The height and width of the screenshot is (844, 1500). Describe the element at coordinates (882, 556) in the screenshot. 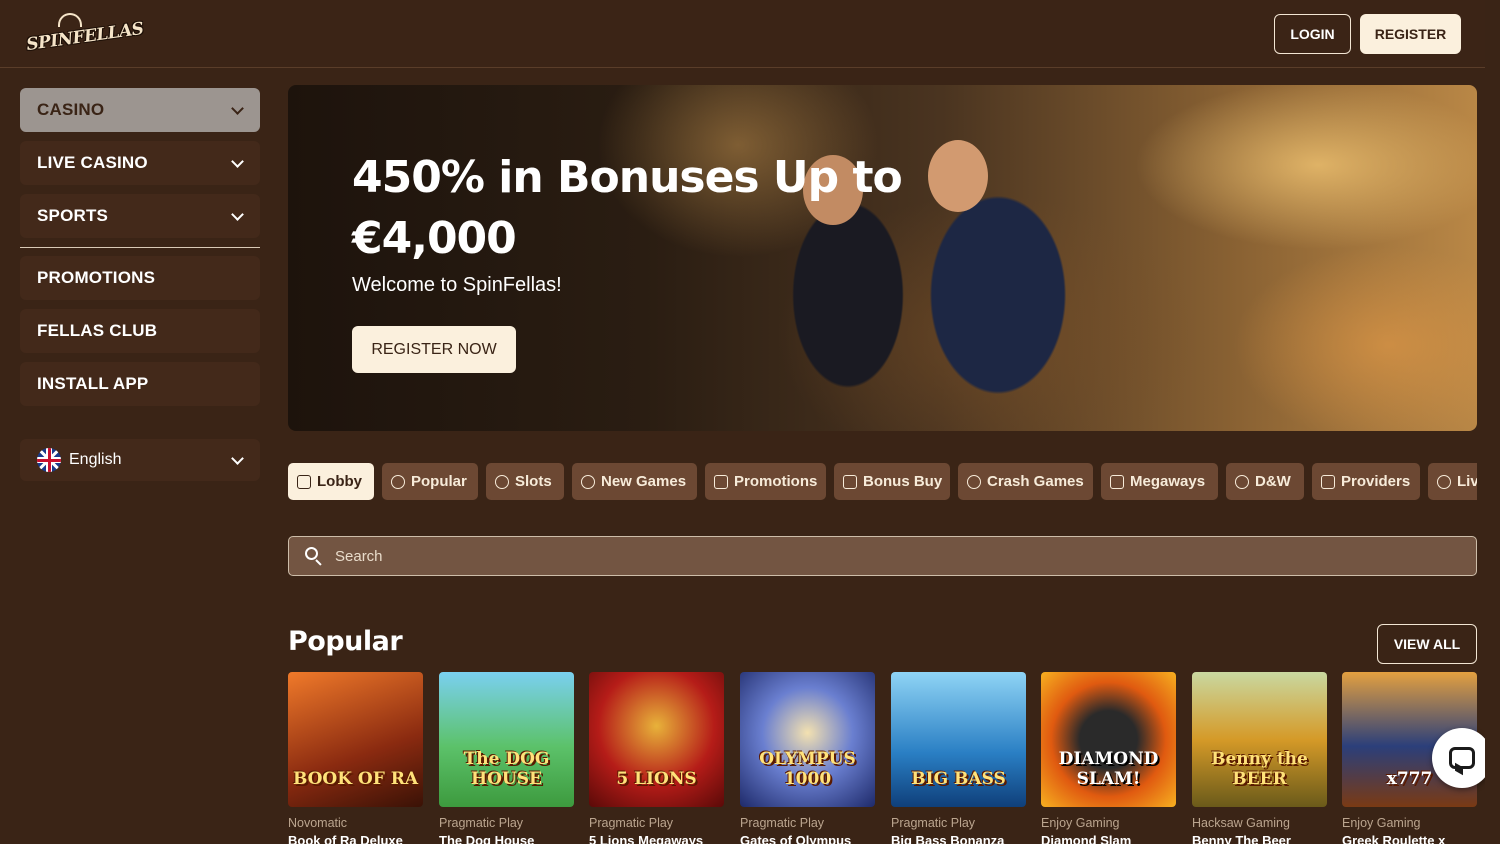

I see `search-input: Search` at that location.